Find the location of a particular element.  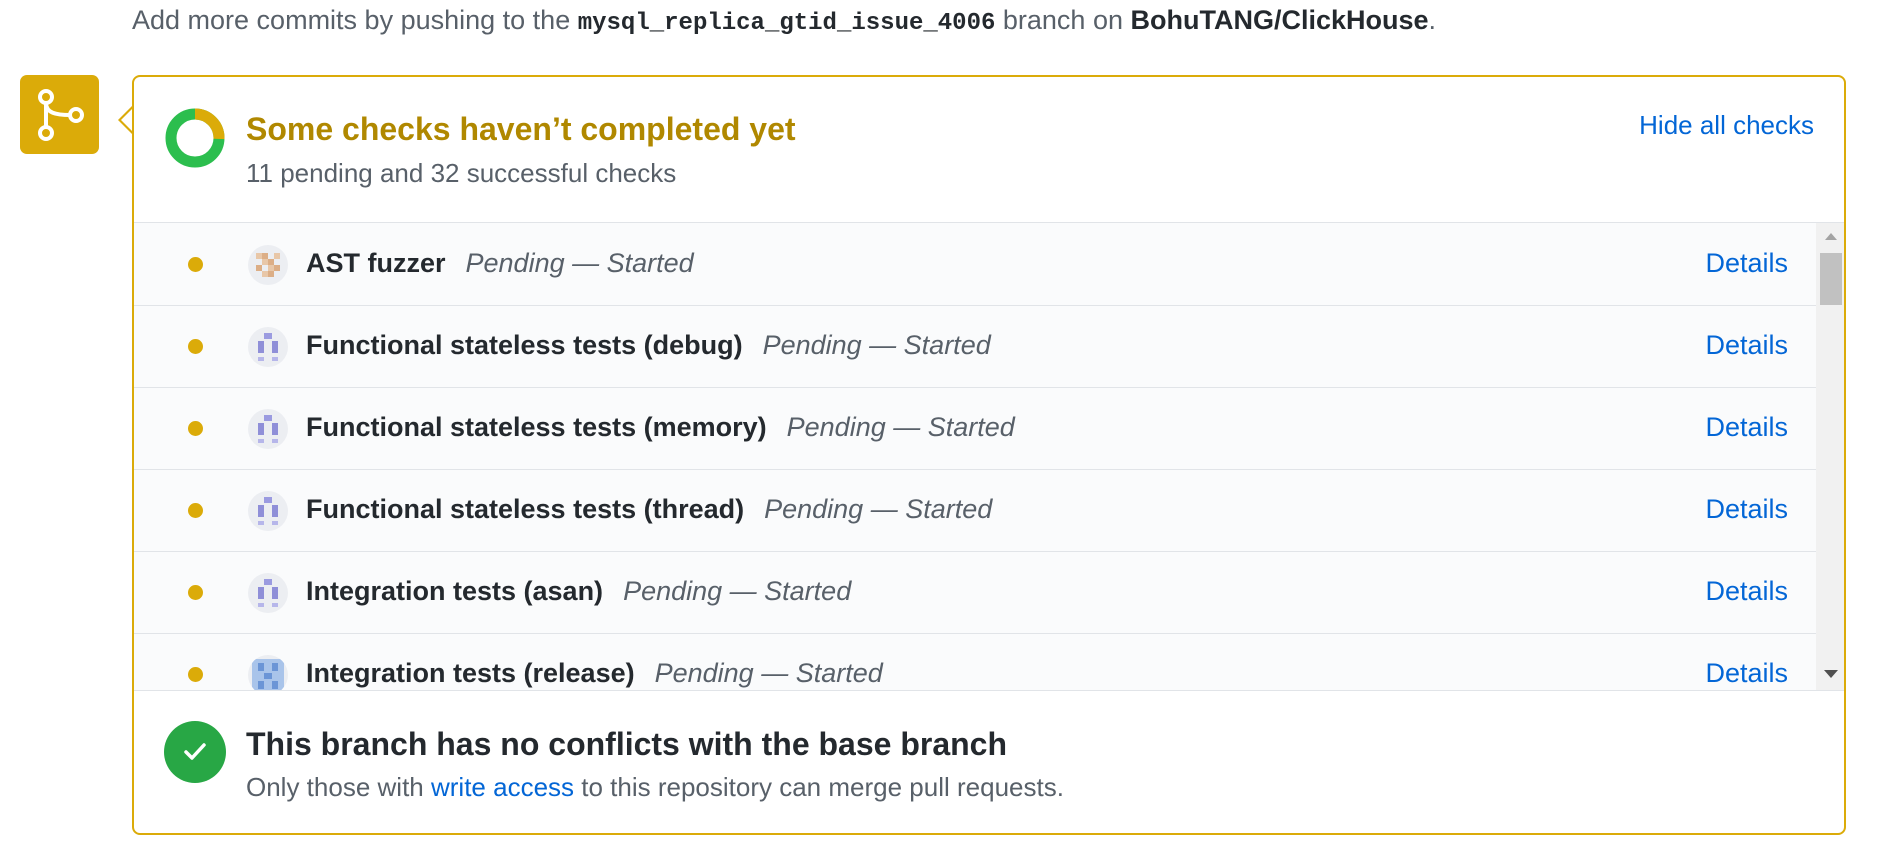

check-row: AST fuzzer Pending — Started Details is located at coordinates (976, 264).